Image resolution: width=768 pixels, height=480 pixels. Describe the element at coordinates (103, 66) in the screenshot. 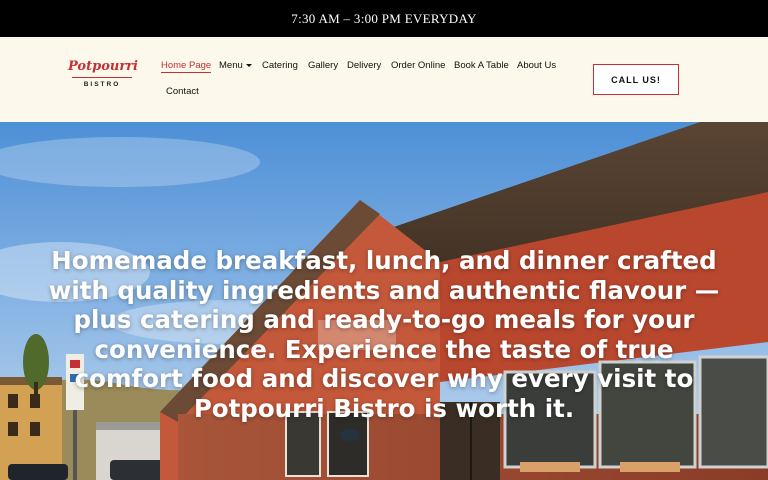

I see `logo-script: Potpourri` at that location.